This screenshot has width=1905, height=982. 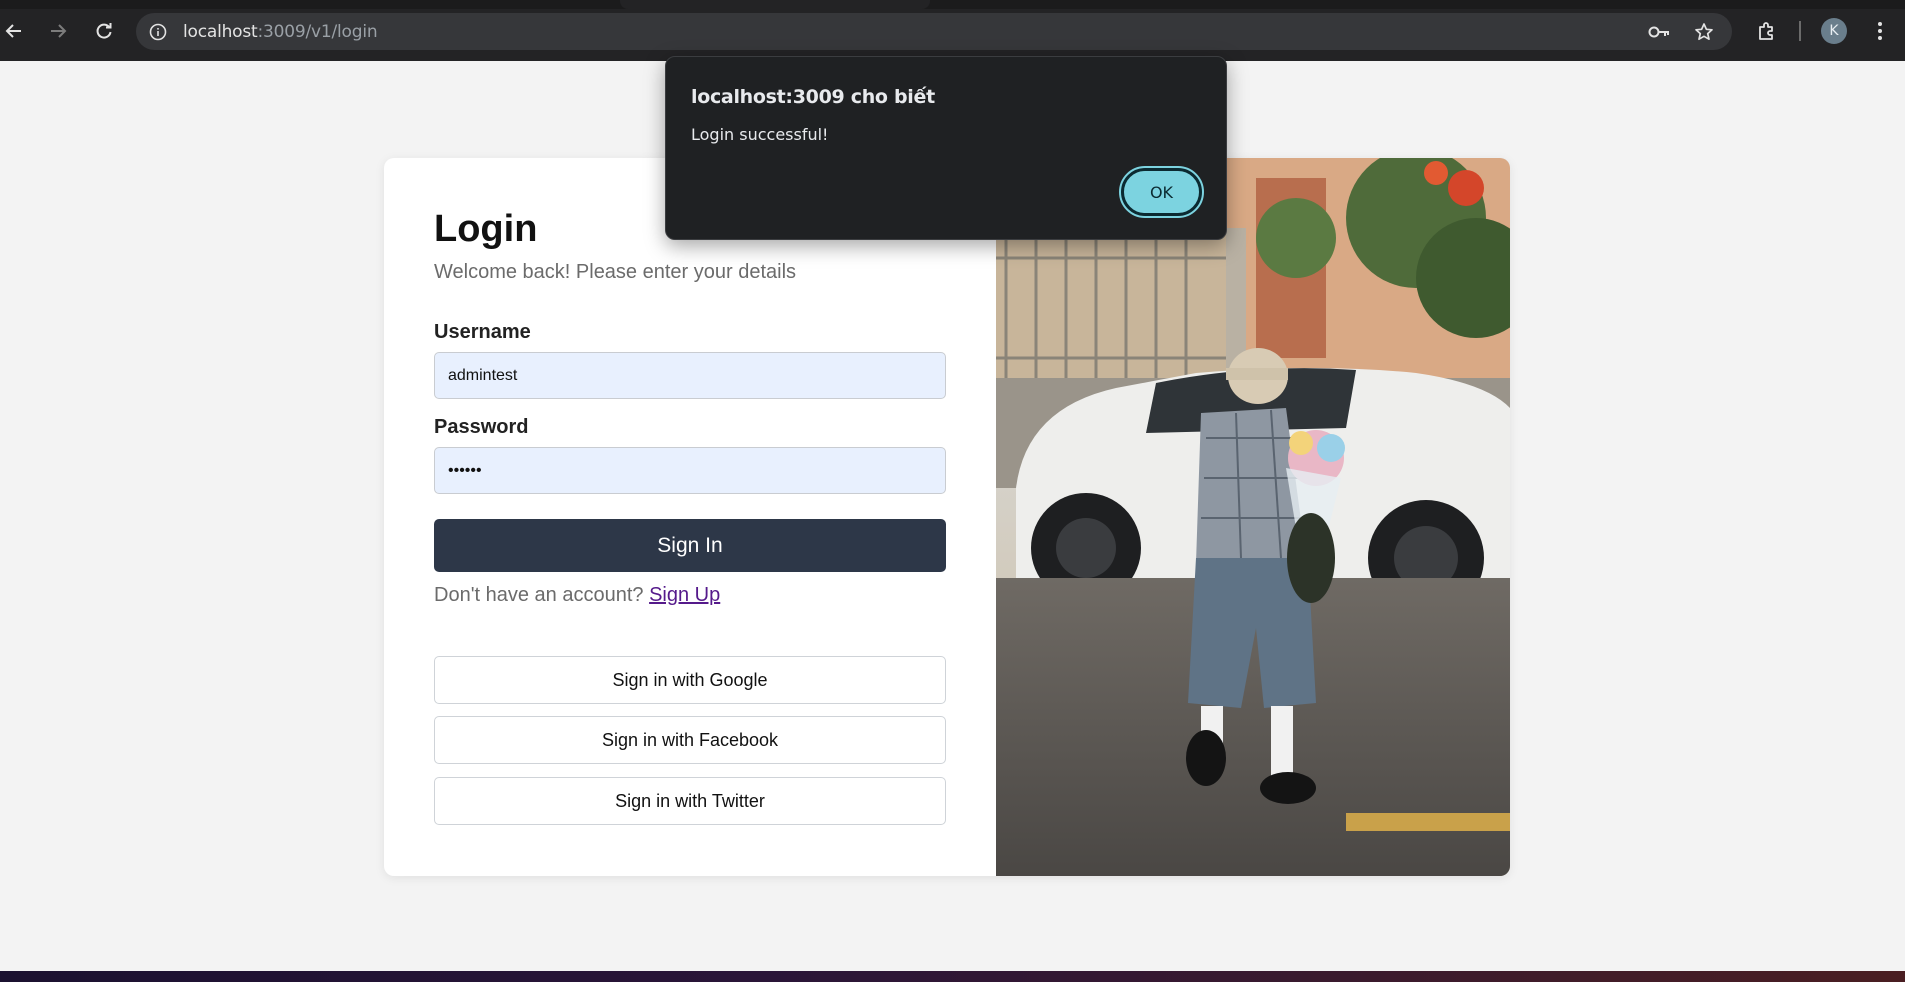 I want to click on alert-title: localhost:3009 cho biết, so click(x=813, y=97).